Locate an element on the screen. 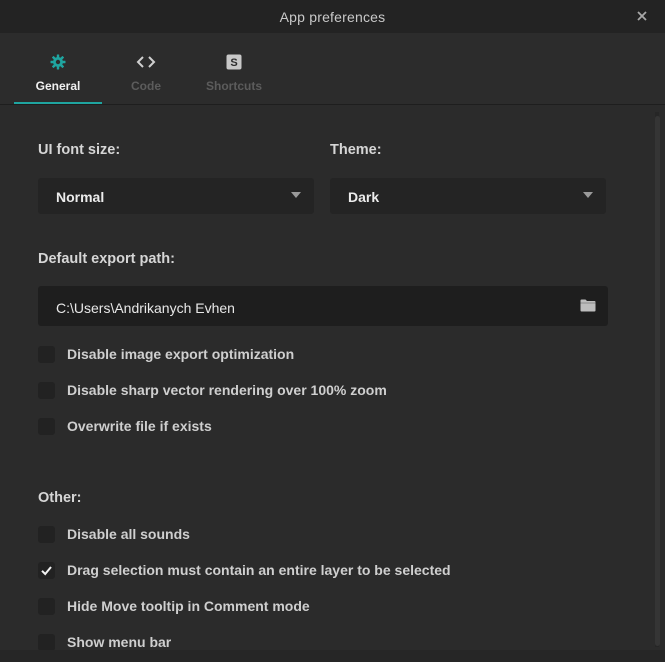  title-bar: App preferences is located at coordinates (332, 16).